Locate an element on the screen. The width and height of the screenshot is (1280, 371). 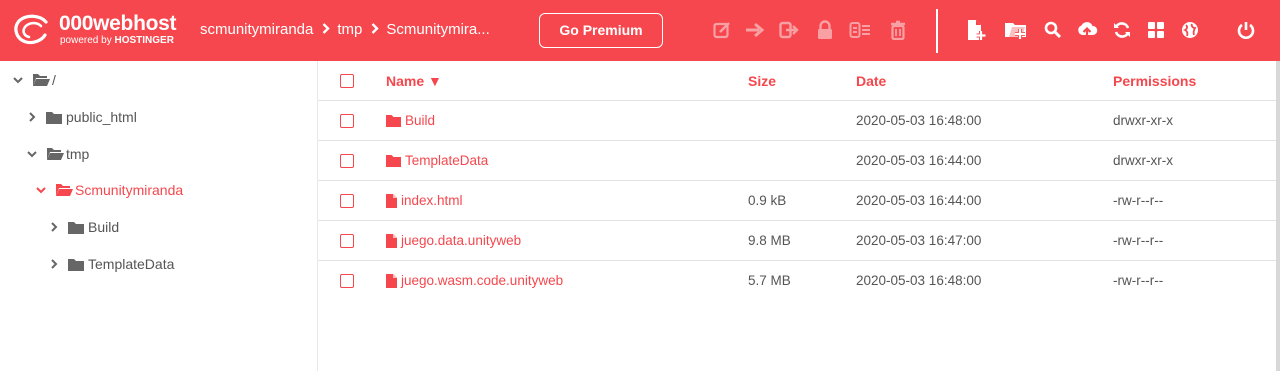
tree-item-label: public_html is located at coordinates (101, 117).